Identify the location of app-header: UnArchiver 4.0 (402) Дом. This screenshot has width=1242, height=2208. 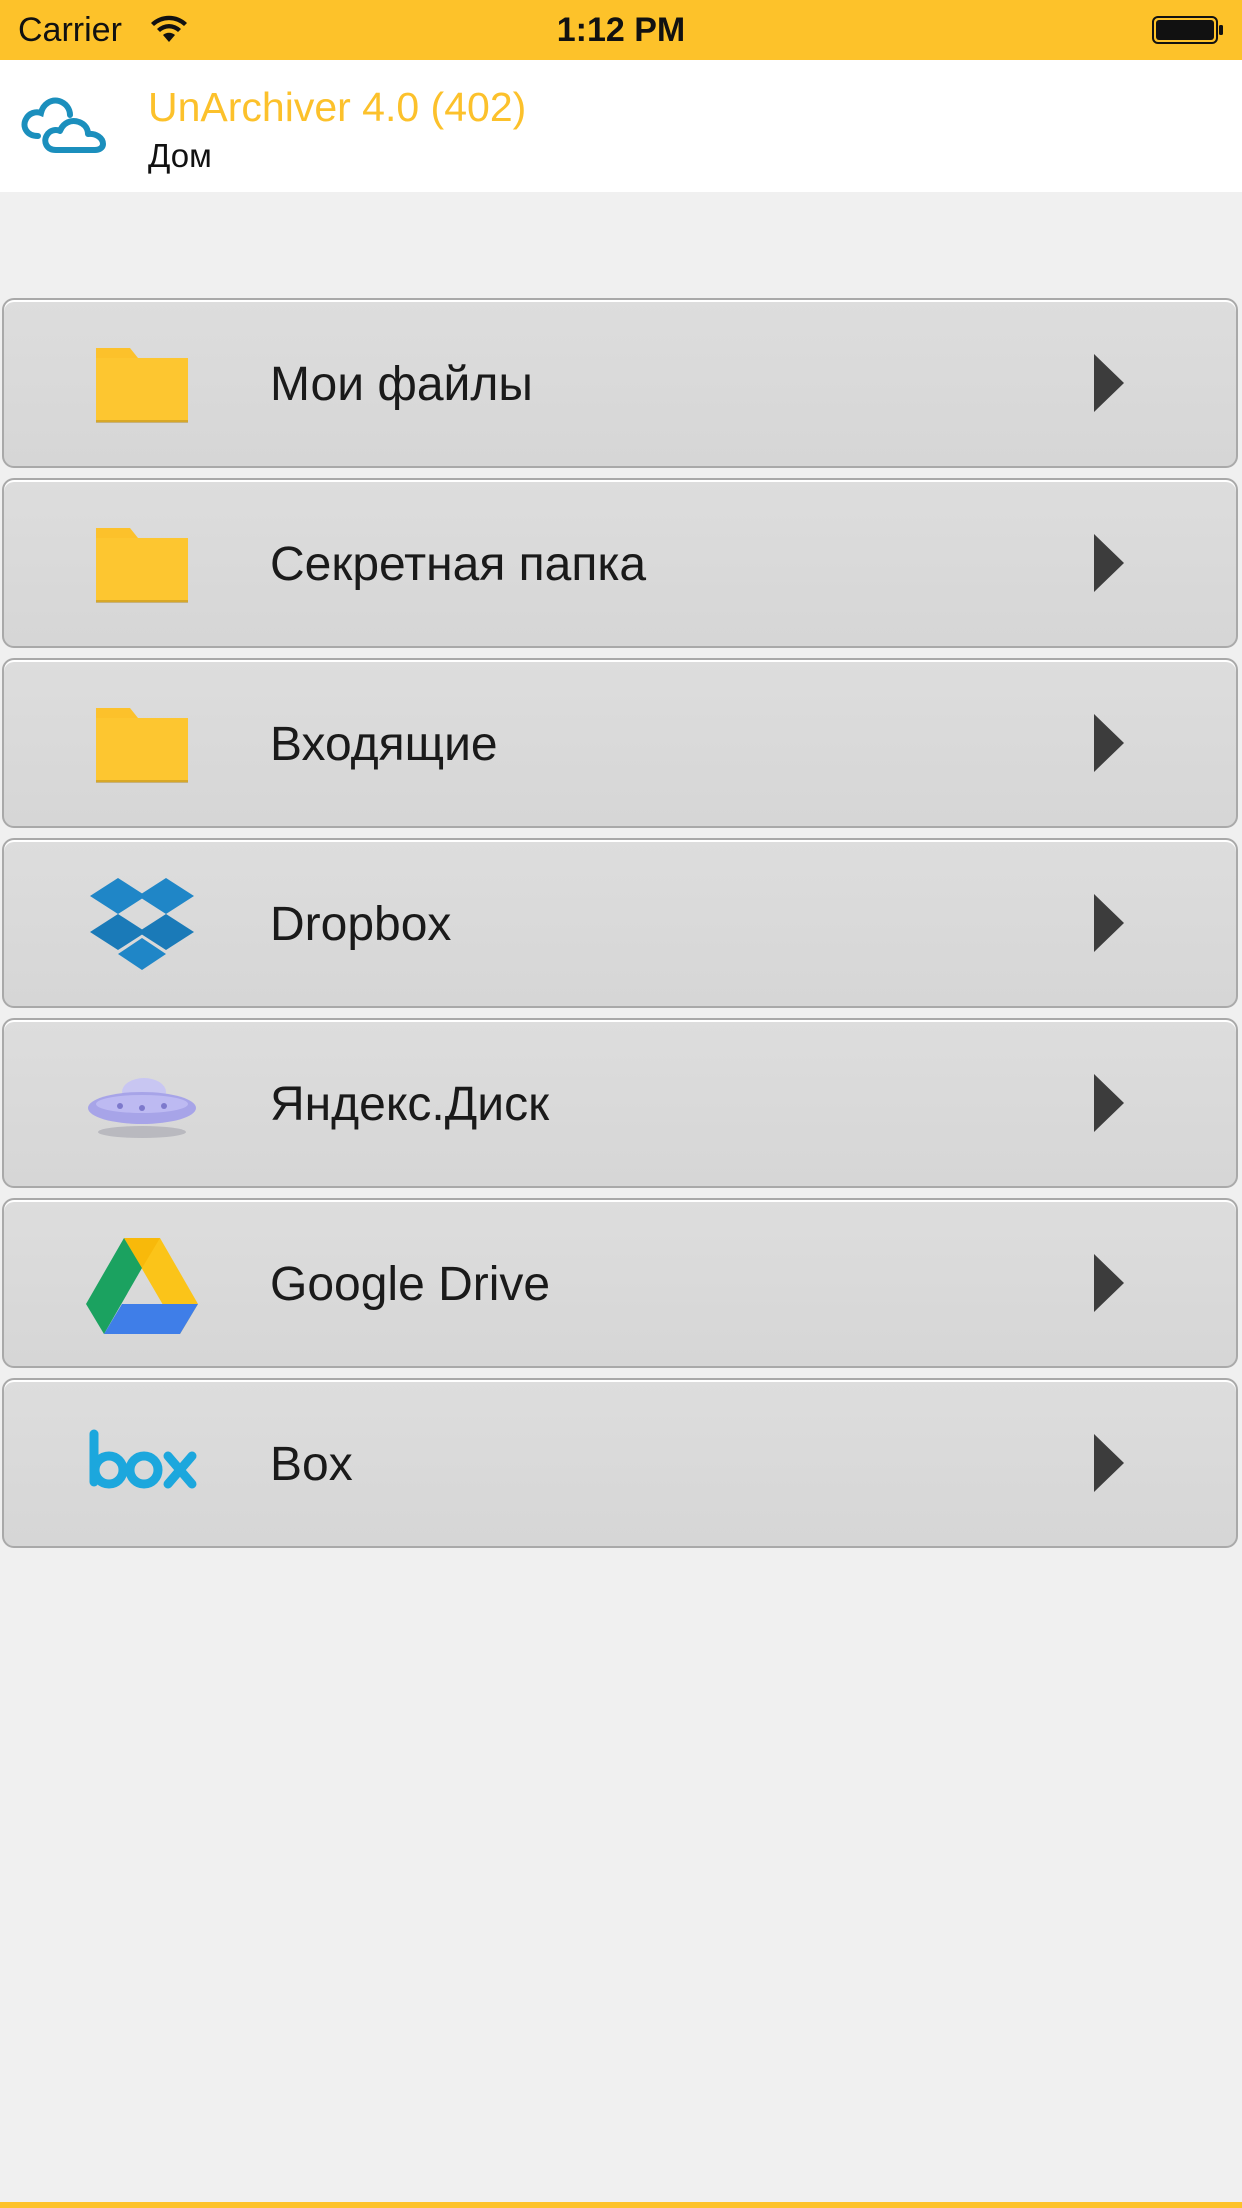
(621, 126).